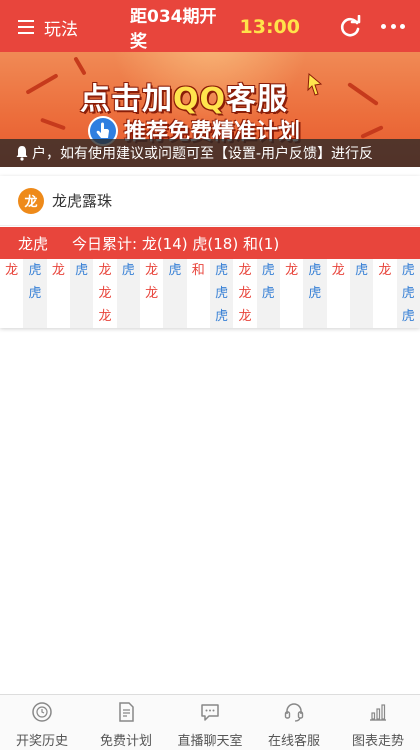 This screenshot has height=750, width=420. I want to click on history-icon, so click(42, 712).